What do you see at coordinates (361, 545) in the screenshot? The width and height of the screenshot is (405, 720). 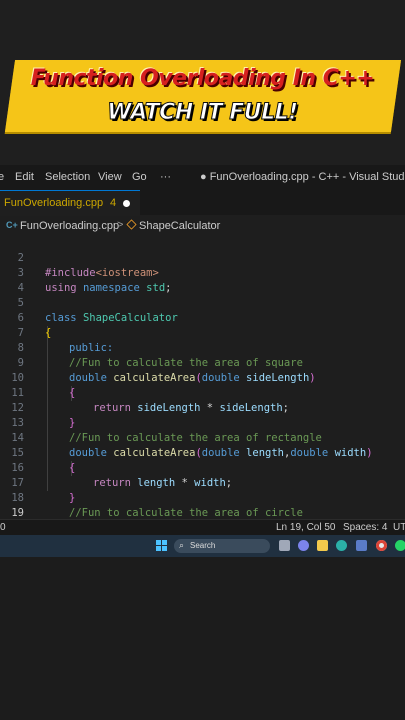 I see `store-icon` at bounding box center [361, 545].